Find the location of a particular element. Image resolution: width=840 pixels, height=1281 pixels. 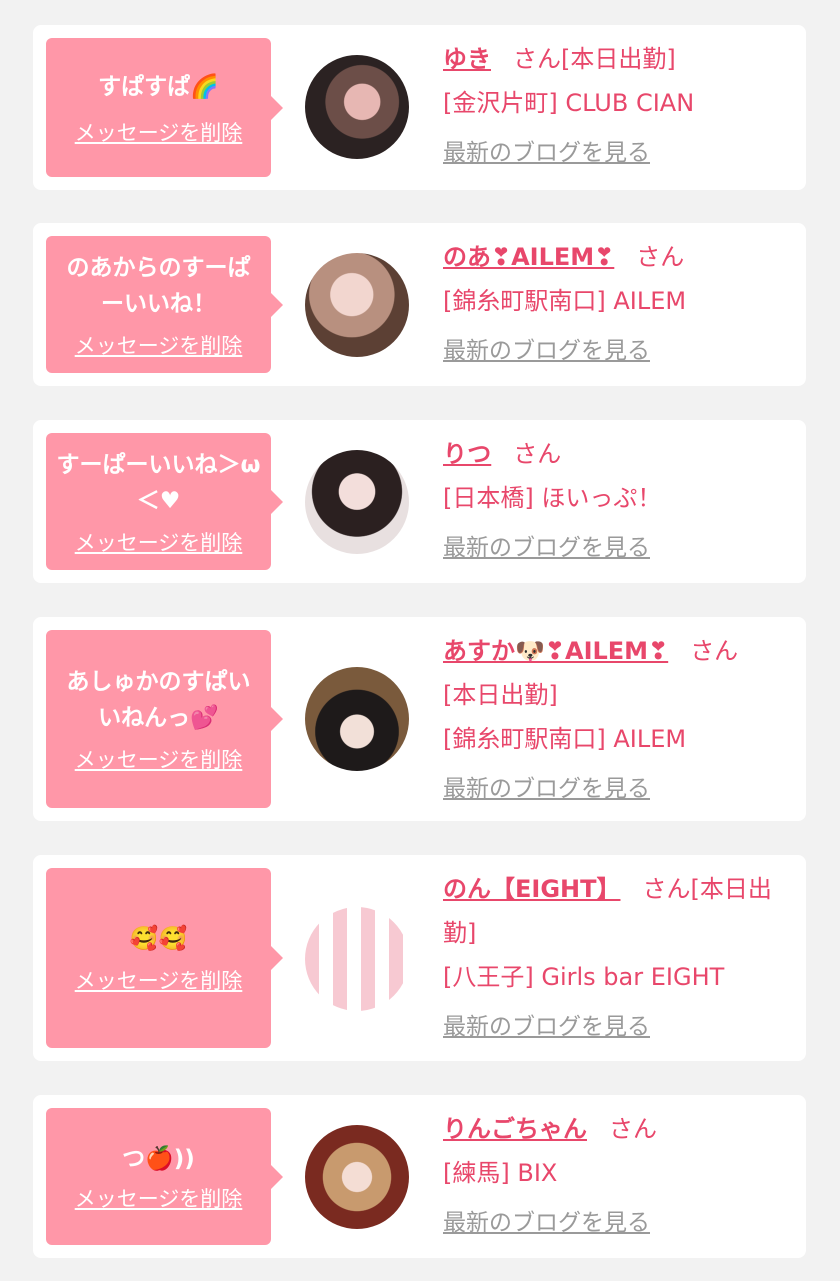

shop-location: [金沢片町] CLUB CIAN is located at coordinates (569, 103).